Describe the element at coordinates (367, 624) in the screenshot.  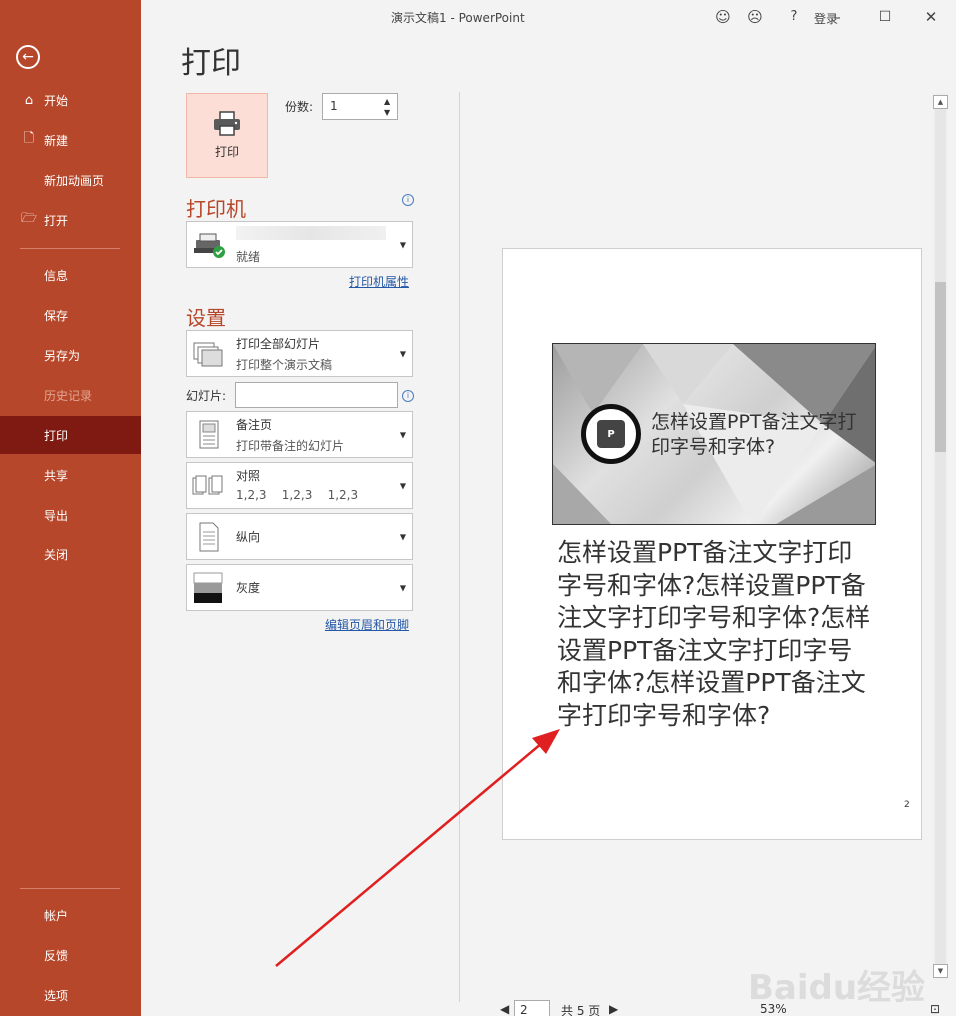
I see `edit-header-footer-link: 编辑页眉和页脚` at that location.